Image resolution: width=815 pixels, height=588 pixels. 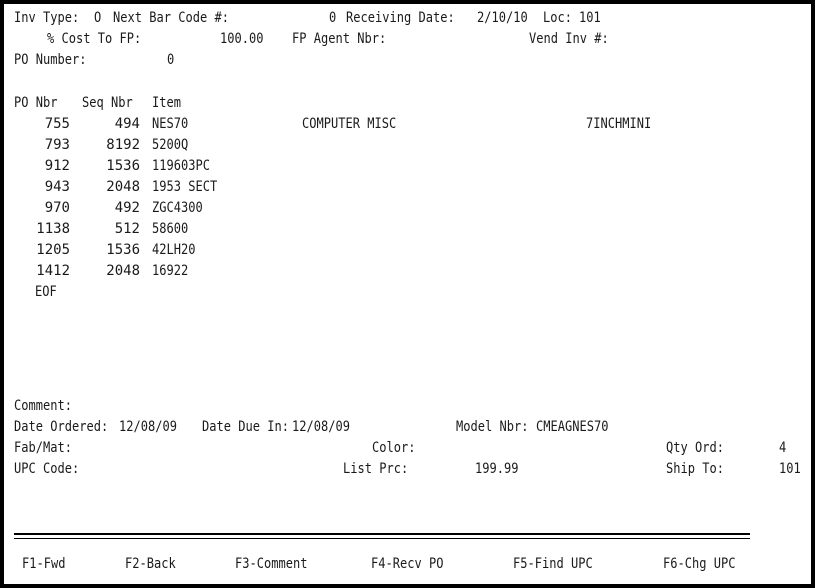 I want to click on ship-to-label: Ship To:, so click(x=695, y=469).